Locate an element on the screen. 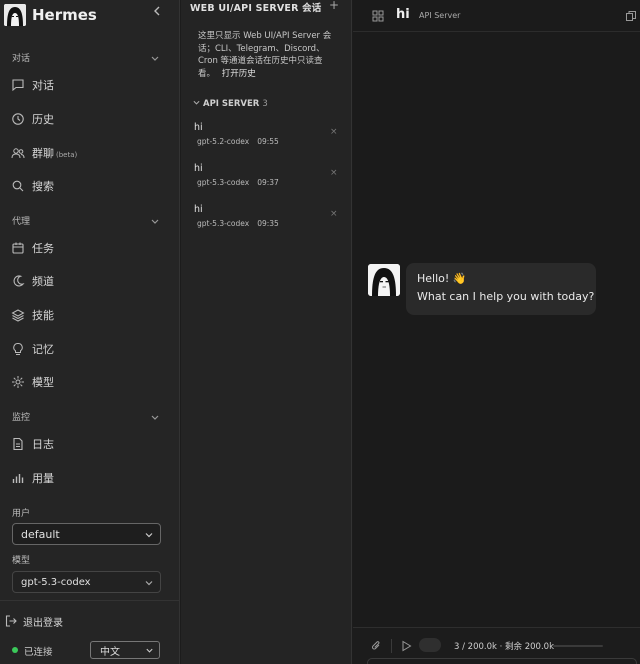 The width and height of the screenshot is (640, 664). logout-button: 退出登录 is located at coordinates (90, 621).